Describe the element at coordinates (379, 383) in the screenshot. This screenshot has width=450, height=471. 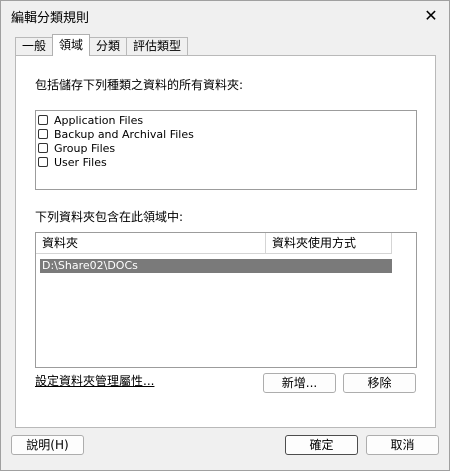
I see `remove-button: 移除` at that location.